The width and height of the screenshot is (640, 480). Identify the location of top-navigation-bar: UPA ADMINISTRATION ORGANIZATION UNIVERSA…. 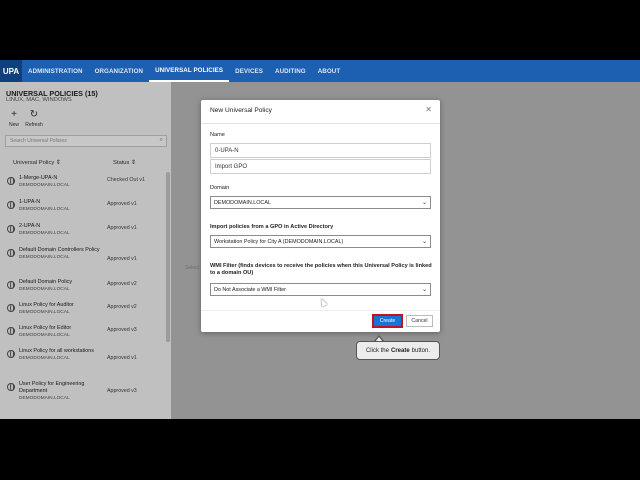
(320, 71).